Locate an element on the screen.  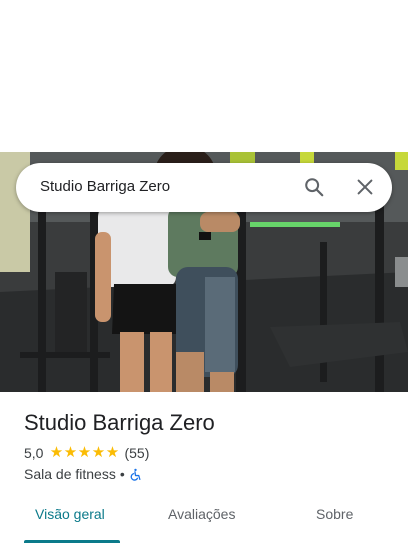
close-icon-graphic is located at coordinates (365, 187).